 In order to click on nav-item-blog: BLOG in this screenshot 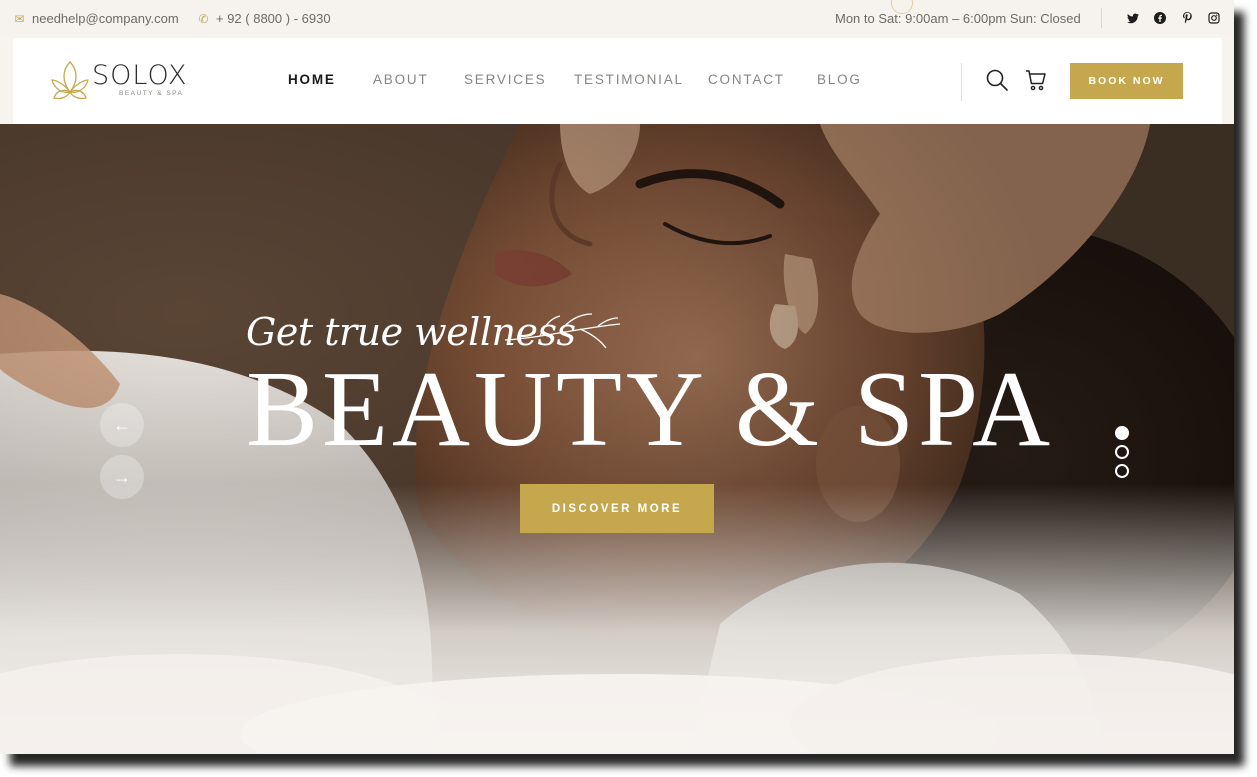, I will do `click(839, 79)`.